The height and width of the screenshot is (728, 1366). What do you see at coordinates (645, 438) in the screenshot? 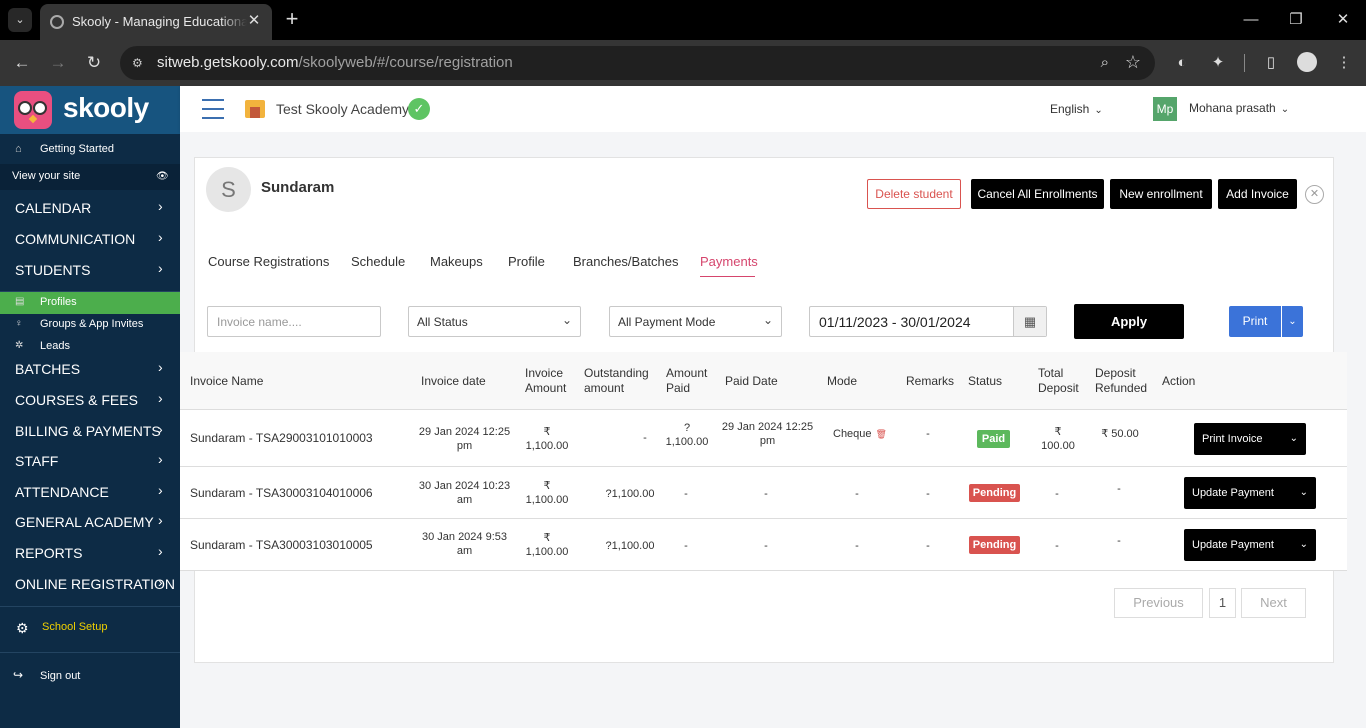
I see `cell-outstanding: -` at bounding box center [645, 438].